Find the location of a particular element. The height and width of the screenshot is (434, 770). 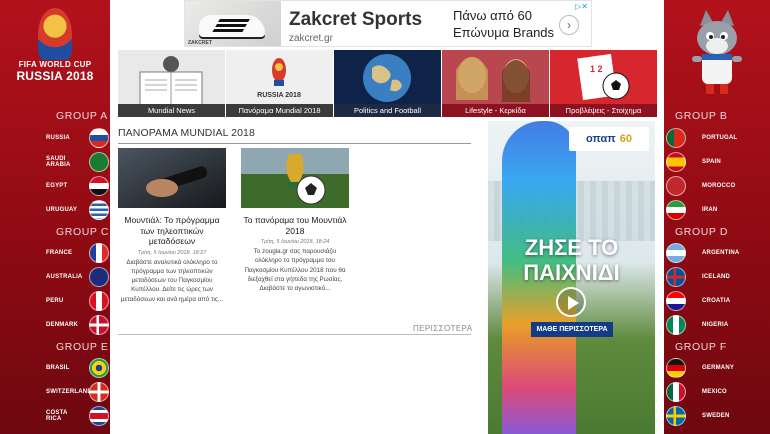

logo-line1: FIFA WORLD CUP is located at coordinates (55, 64).